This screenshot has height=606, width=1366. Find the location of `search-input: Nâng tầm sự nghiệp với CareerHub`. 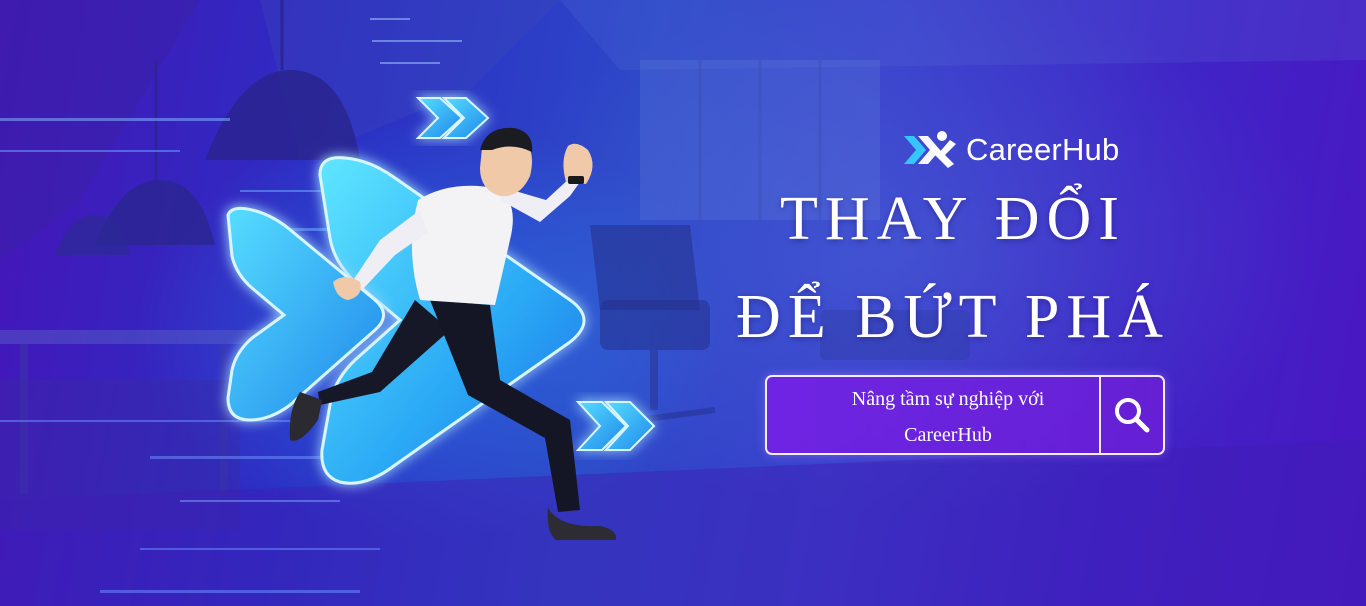

search-input: Nâng tầm sự nghiệp với CareerHub is located at coordinates (933, 415).